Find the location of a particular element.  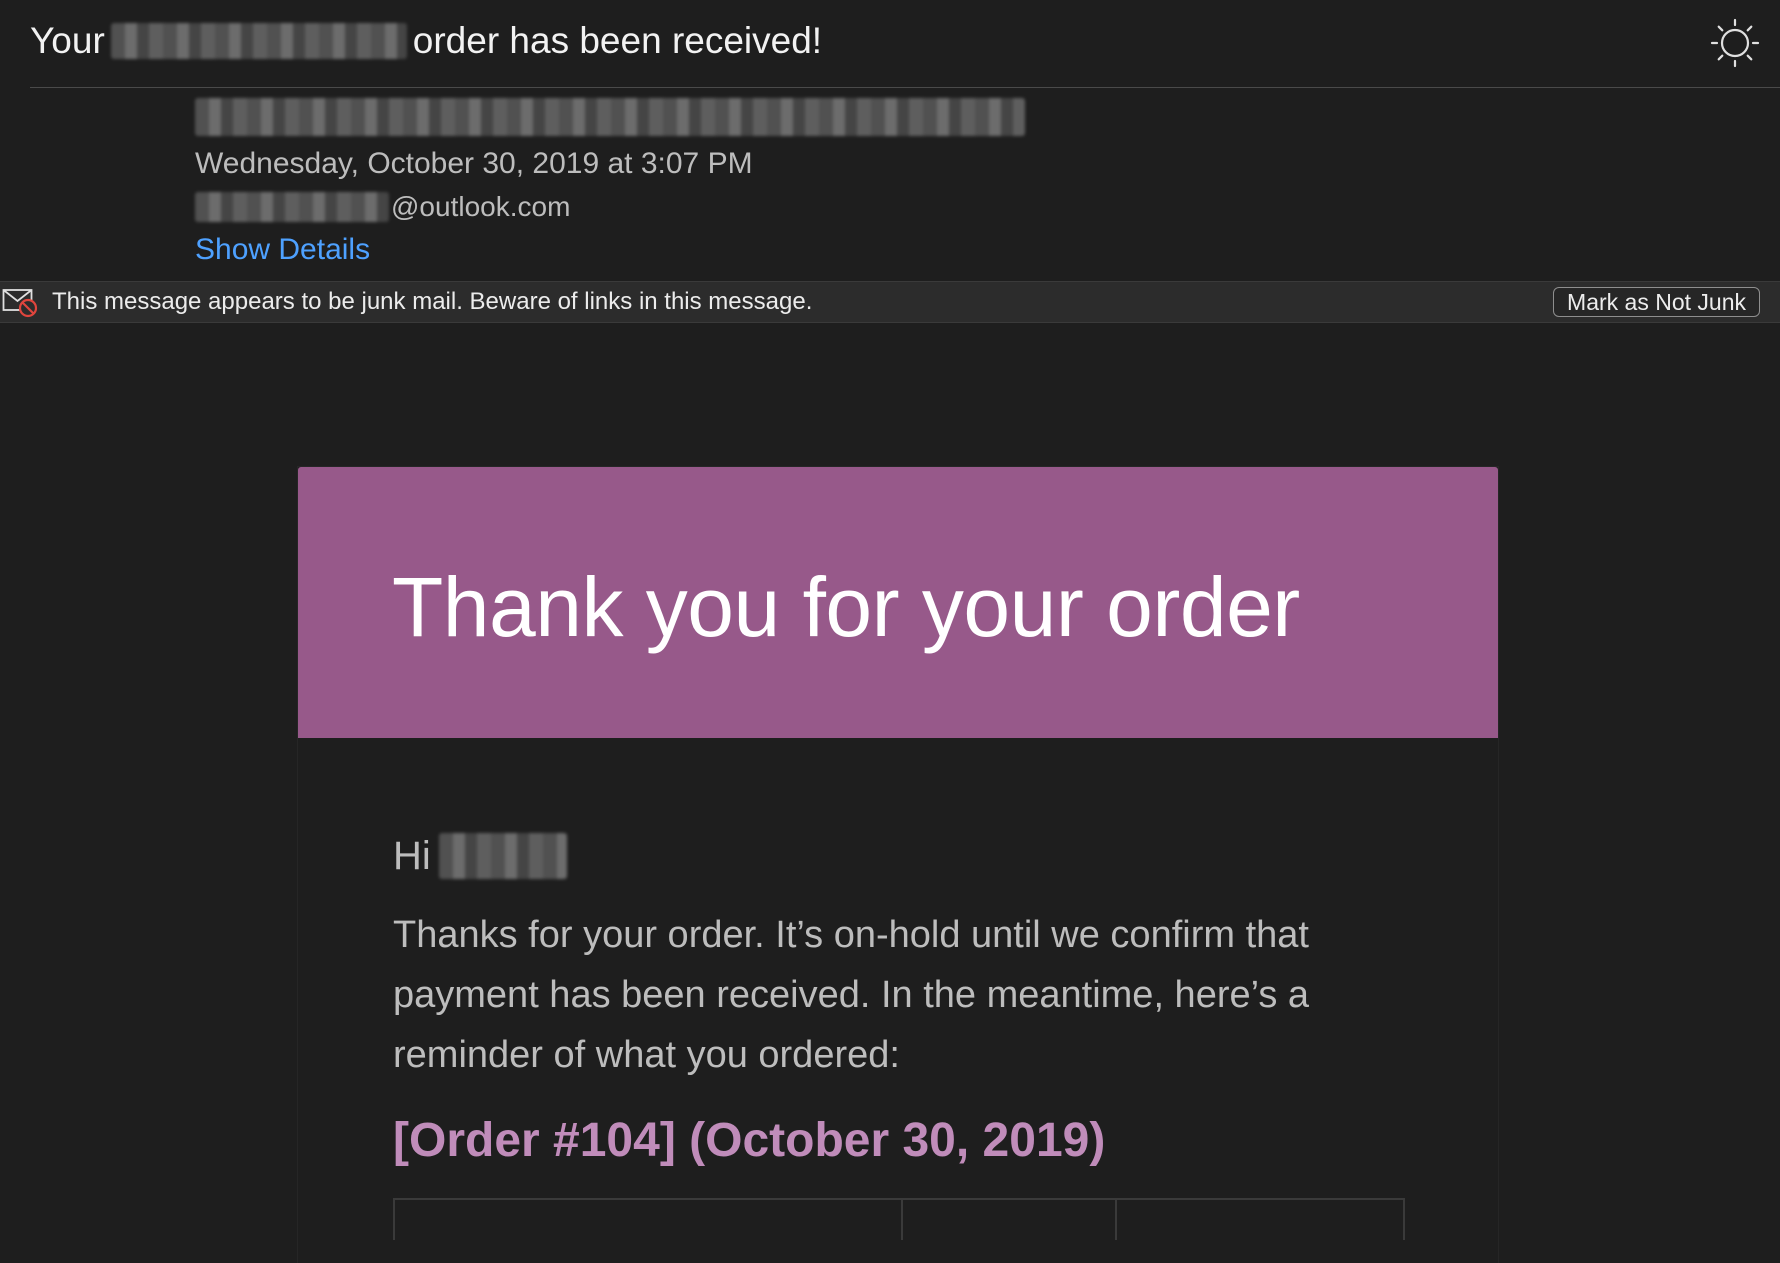

greeting-text: Hi is located at coordinates (412, 855).